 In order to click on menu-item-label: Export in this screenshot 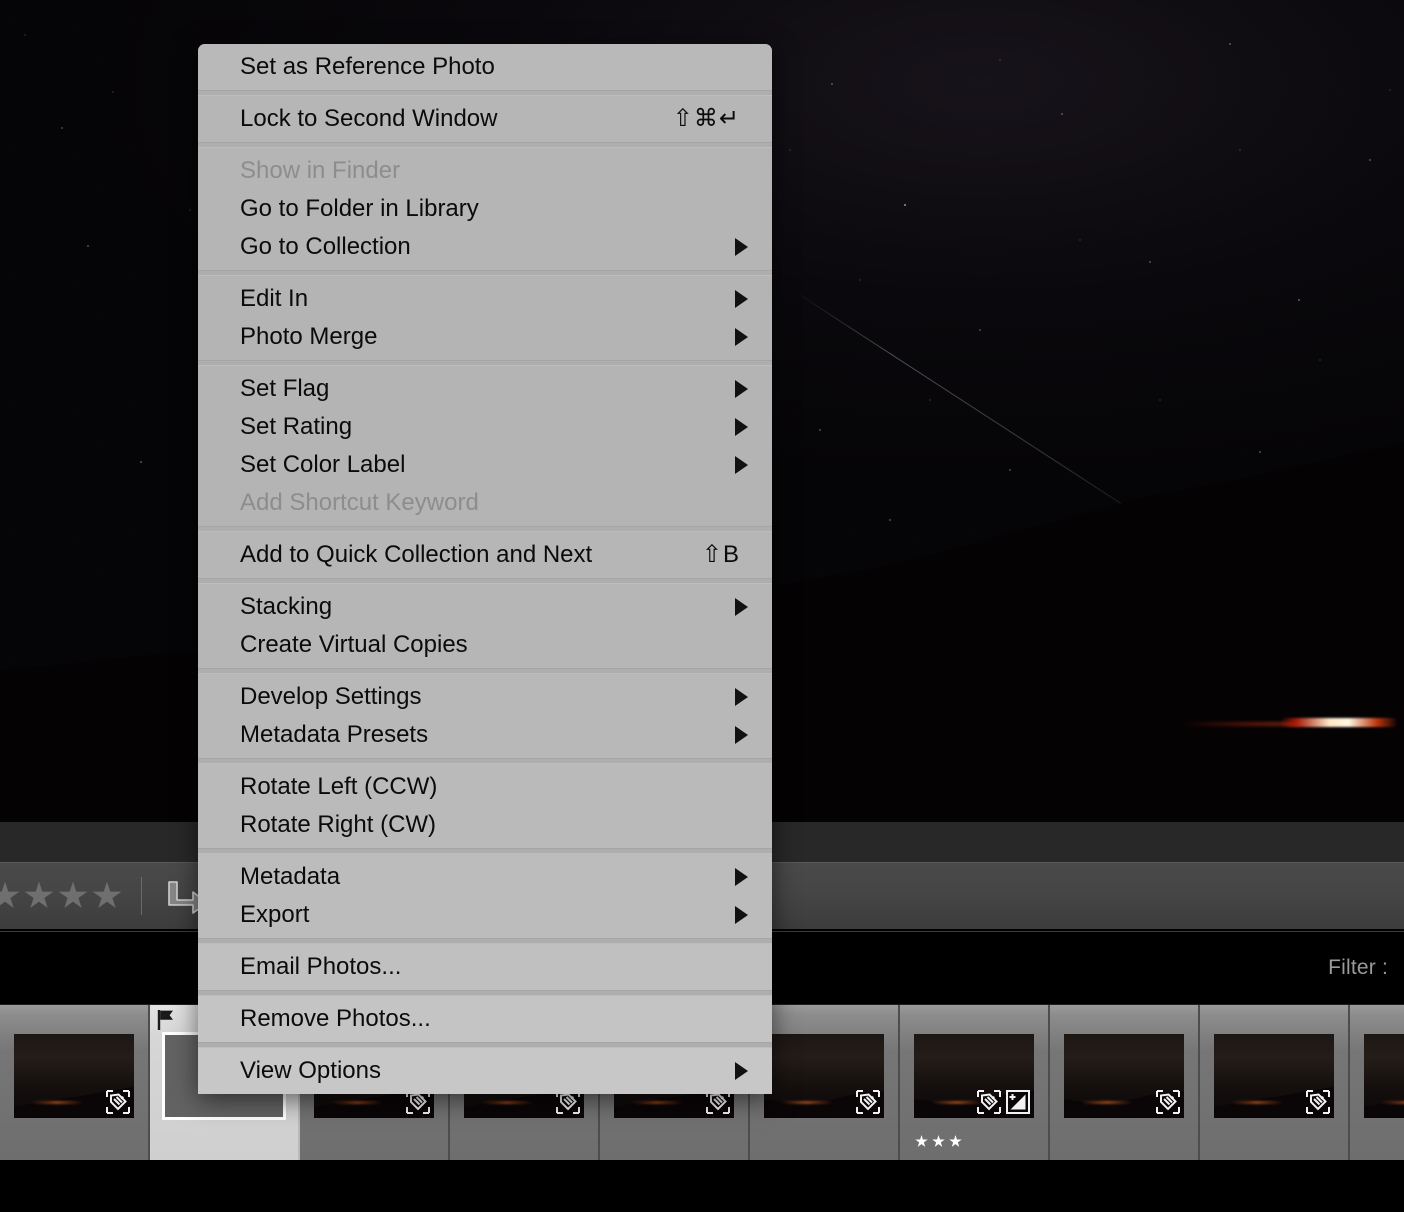, I will do `click(275, 914)`.